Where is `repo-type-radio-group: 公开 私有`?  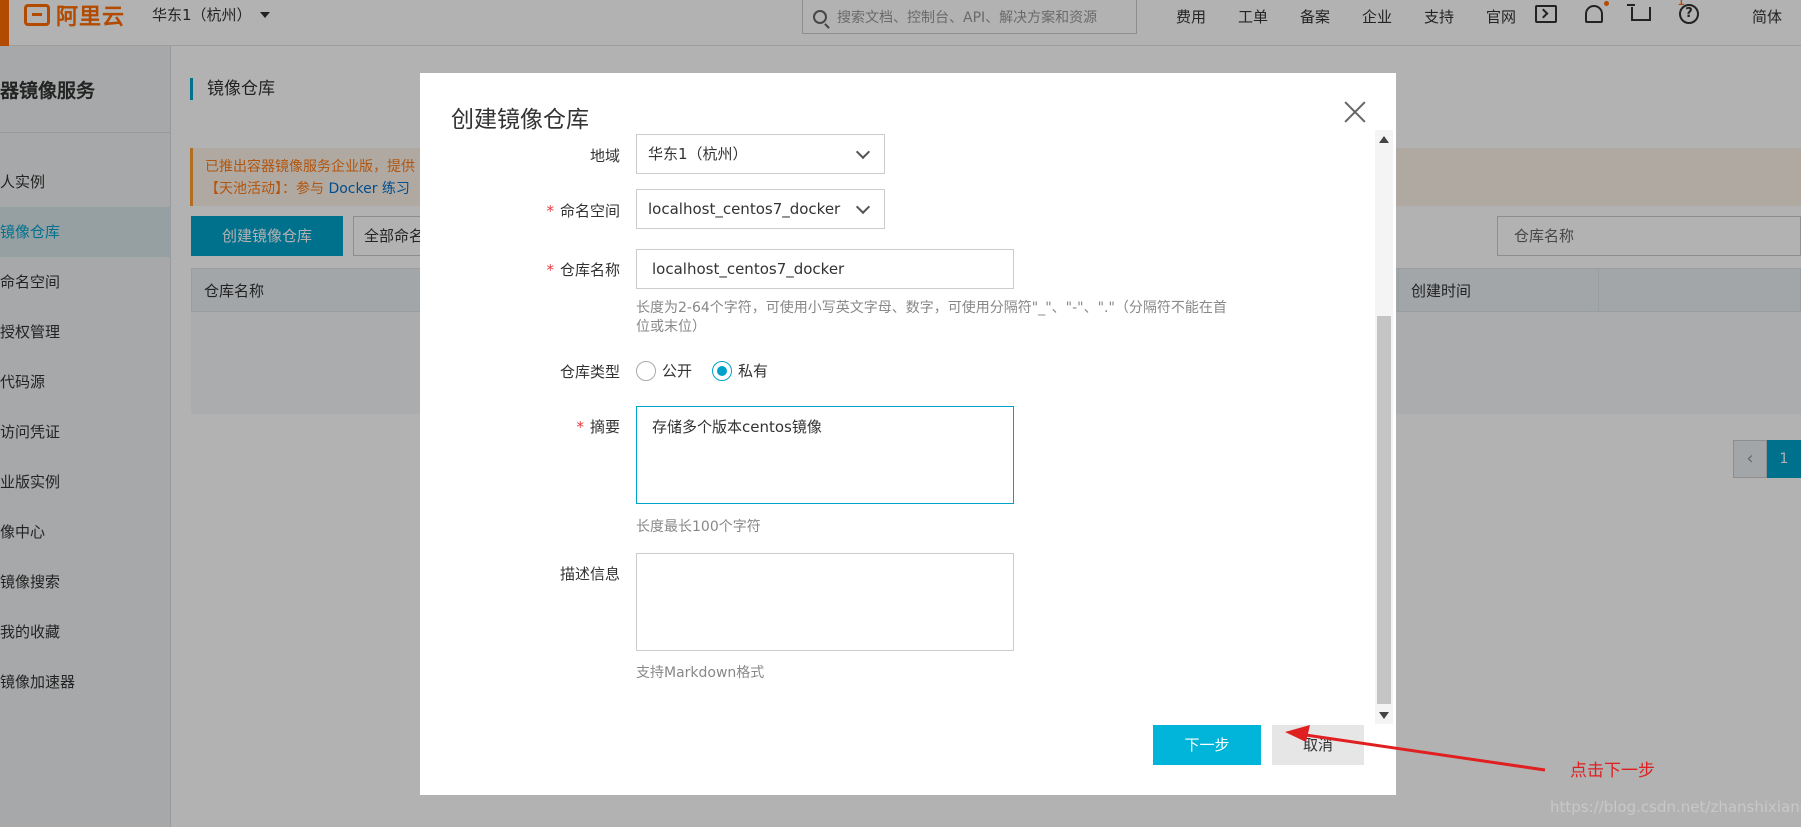
repo-type-radio-group: 公开 私有 is located at coordinates (709, 370).